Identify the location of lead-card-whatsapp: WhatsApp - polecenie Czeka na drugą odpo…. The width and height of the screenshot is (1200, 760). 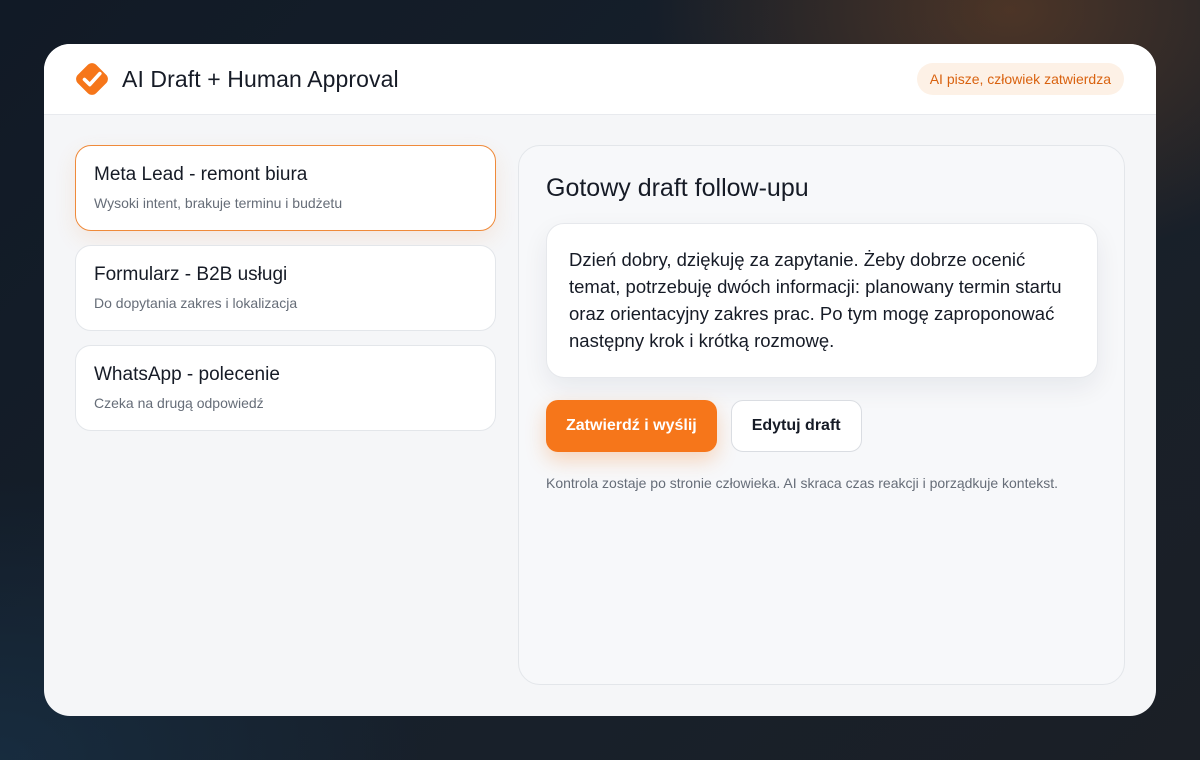
(285, 388).